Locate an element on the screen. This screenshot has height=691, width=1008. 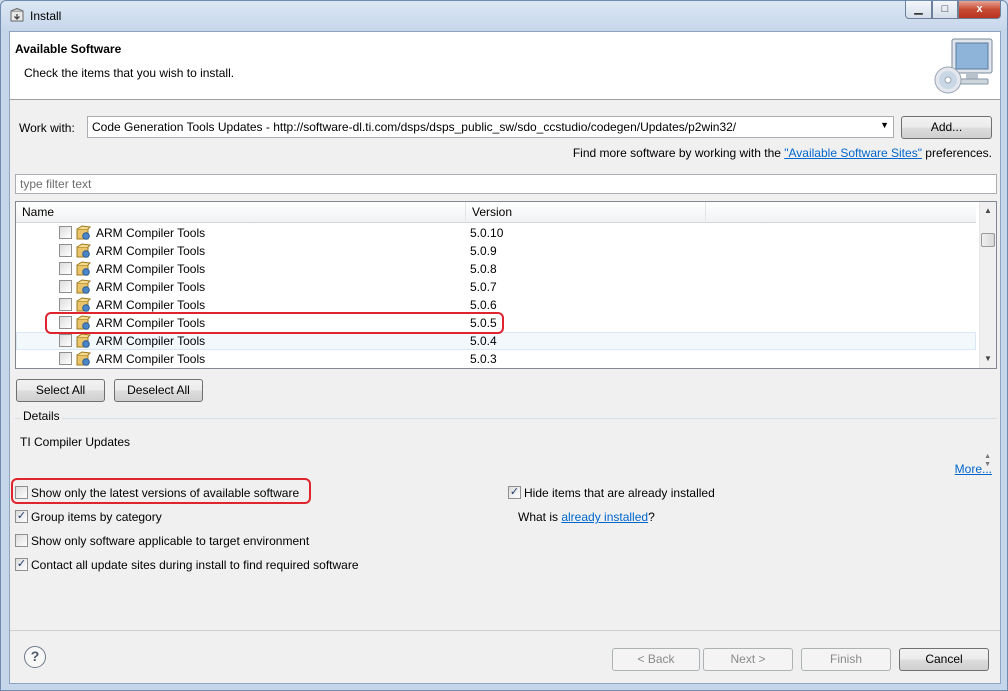
what-is-installed-text: What is already installed? is located at coordinates (586, 517).